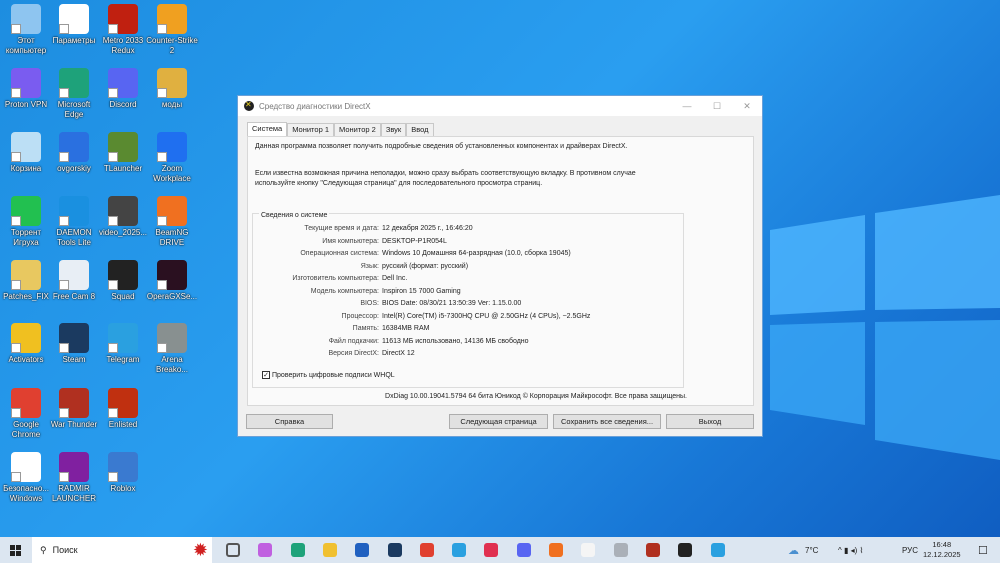 The image size is (1000, 563). Describe the element at coordinates (910, 550) in the screenshot. I see `language-indicator: РУС` at that location.